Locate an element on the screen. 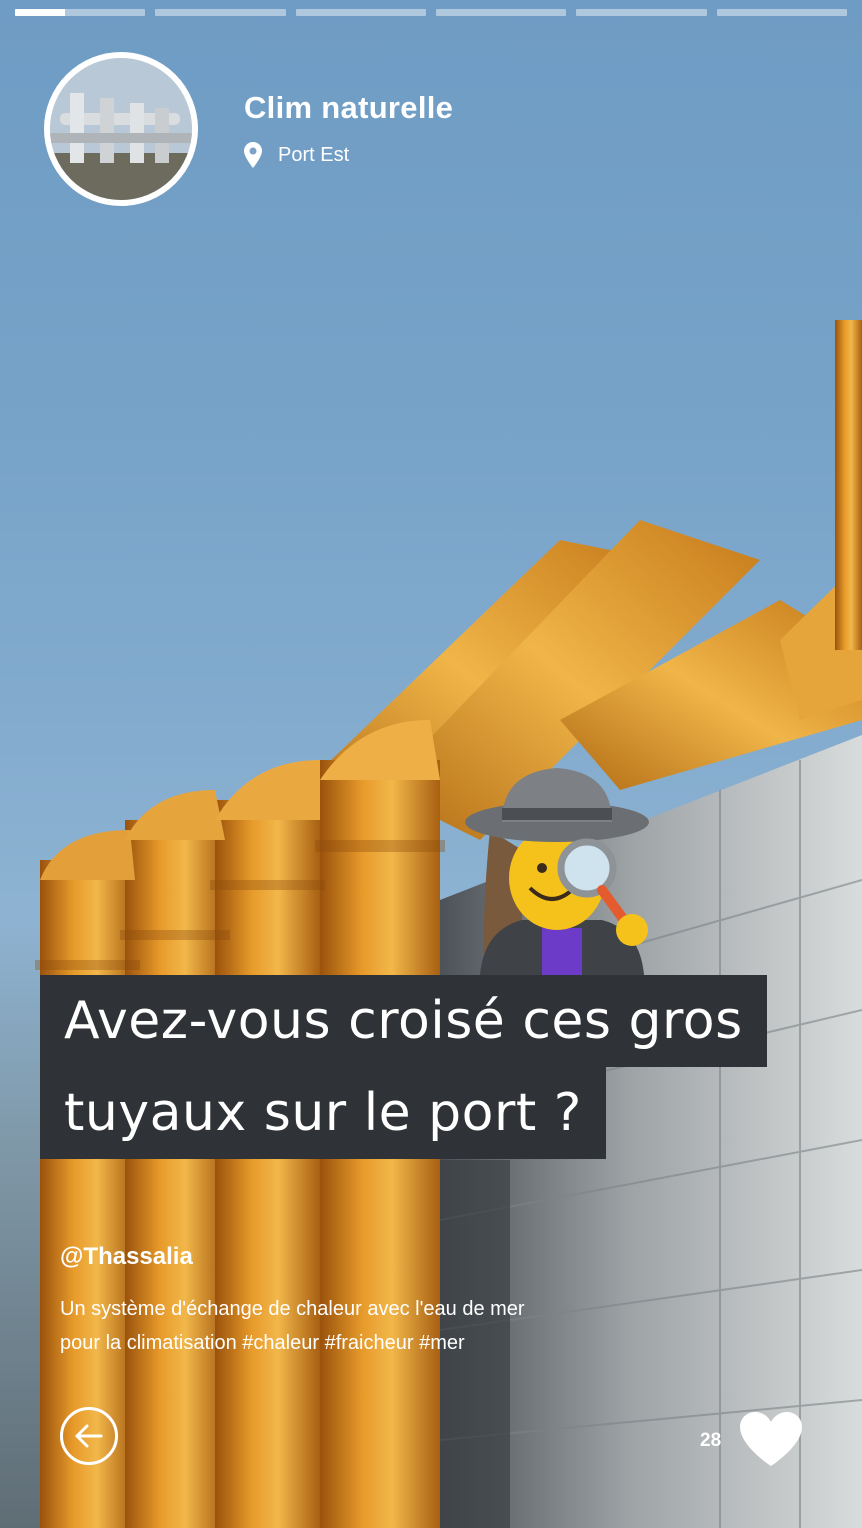  map-pin-icon is located at coordinates (253, 155).